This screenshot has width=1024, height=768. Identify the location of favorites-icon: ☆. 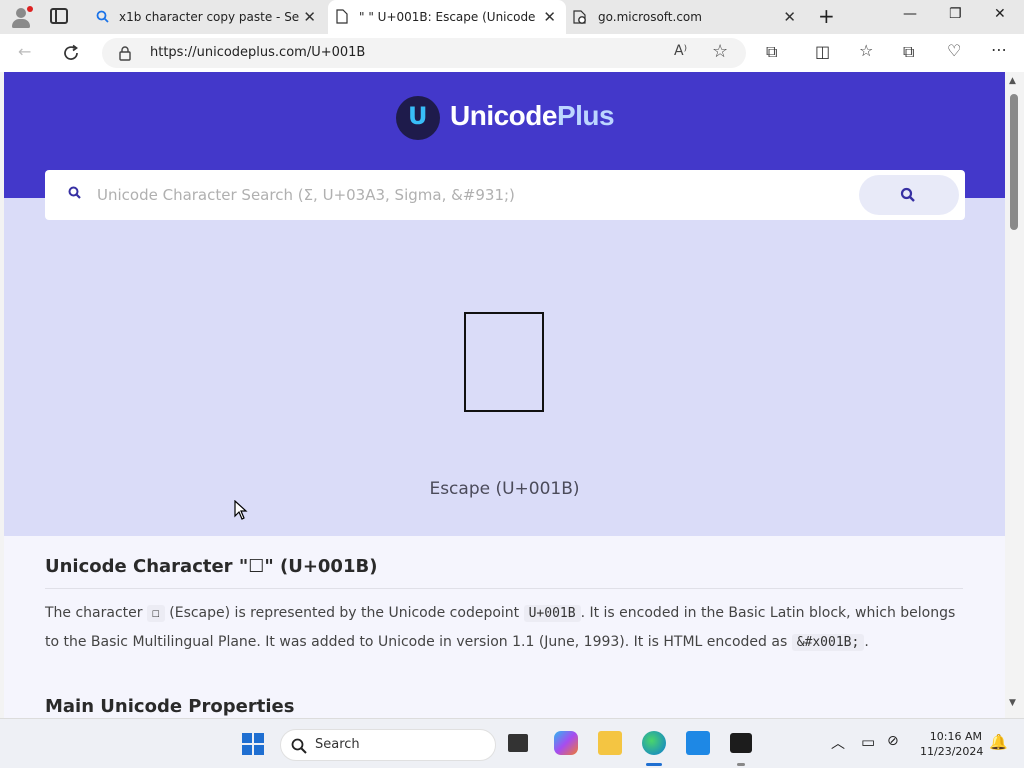
(866, 50).